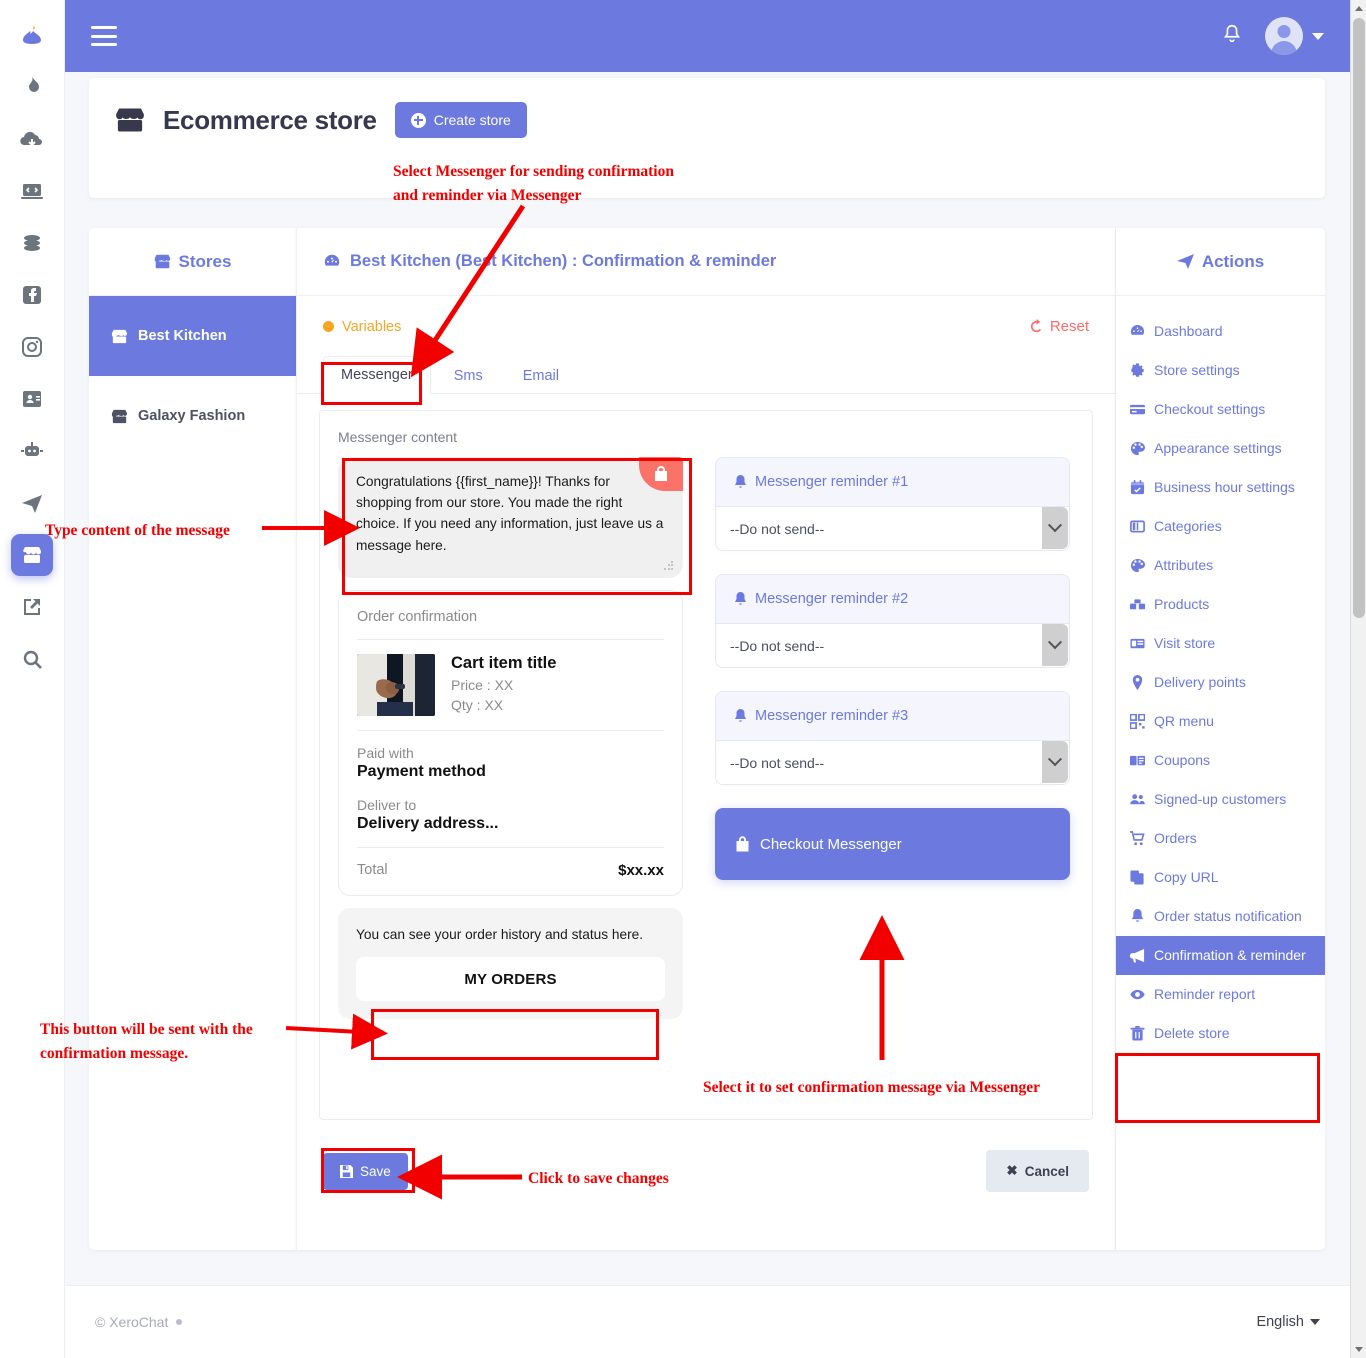 This screenshot has height=1358, width=1366. I want to click on reminder-1-select: --Do not send--, so click(892, 528).